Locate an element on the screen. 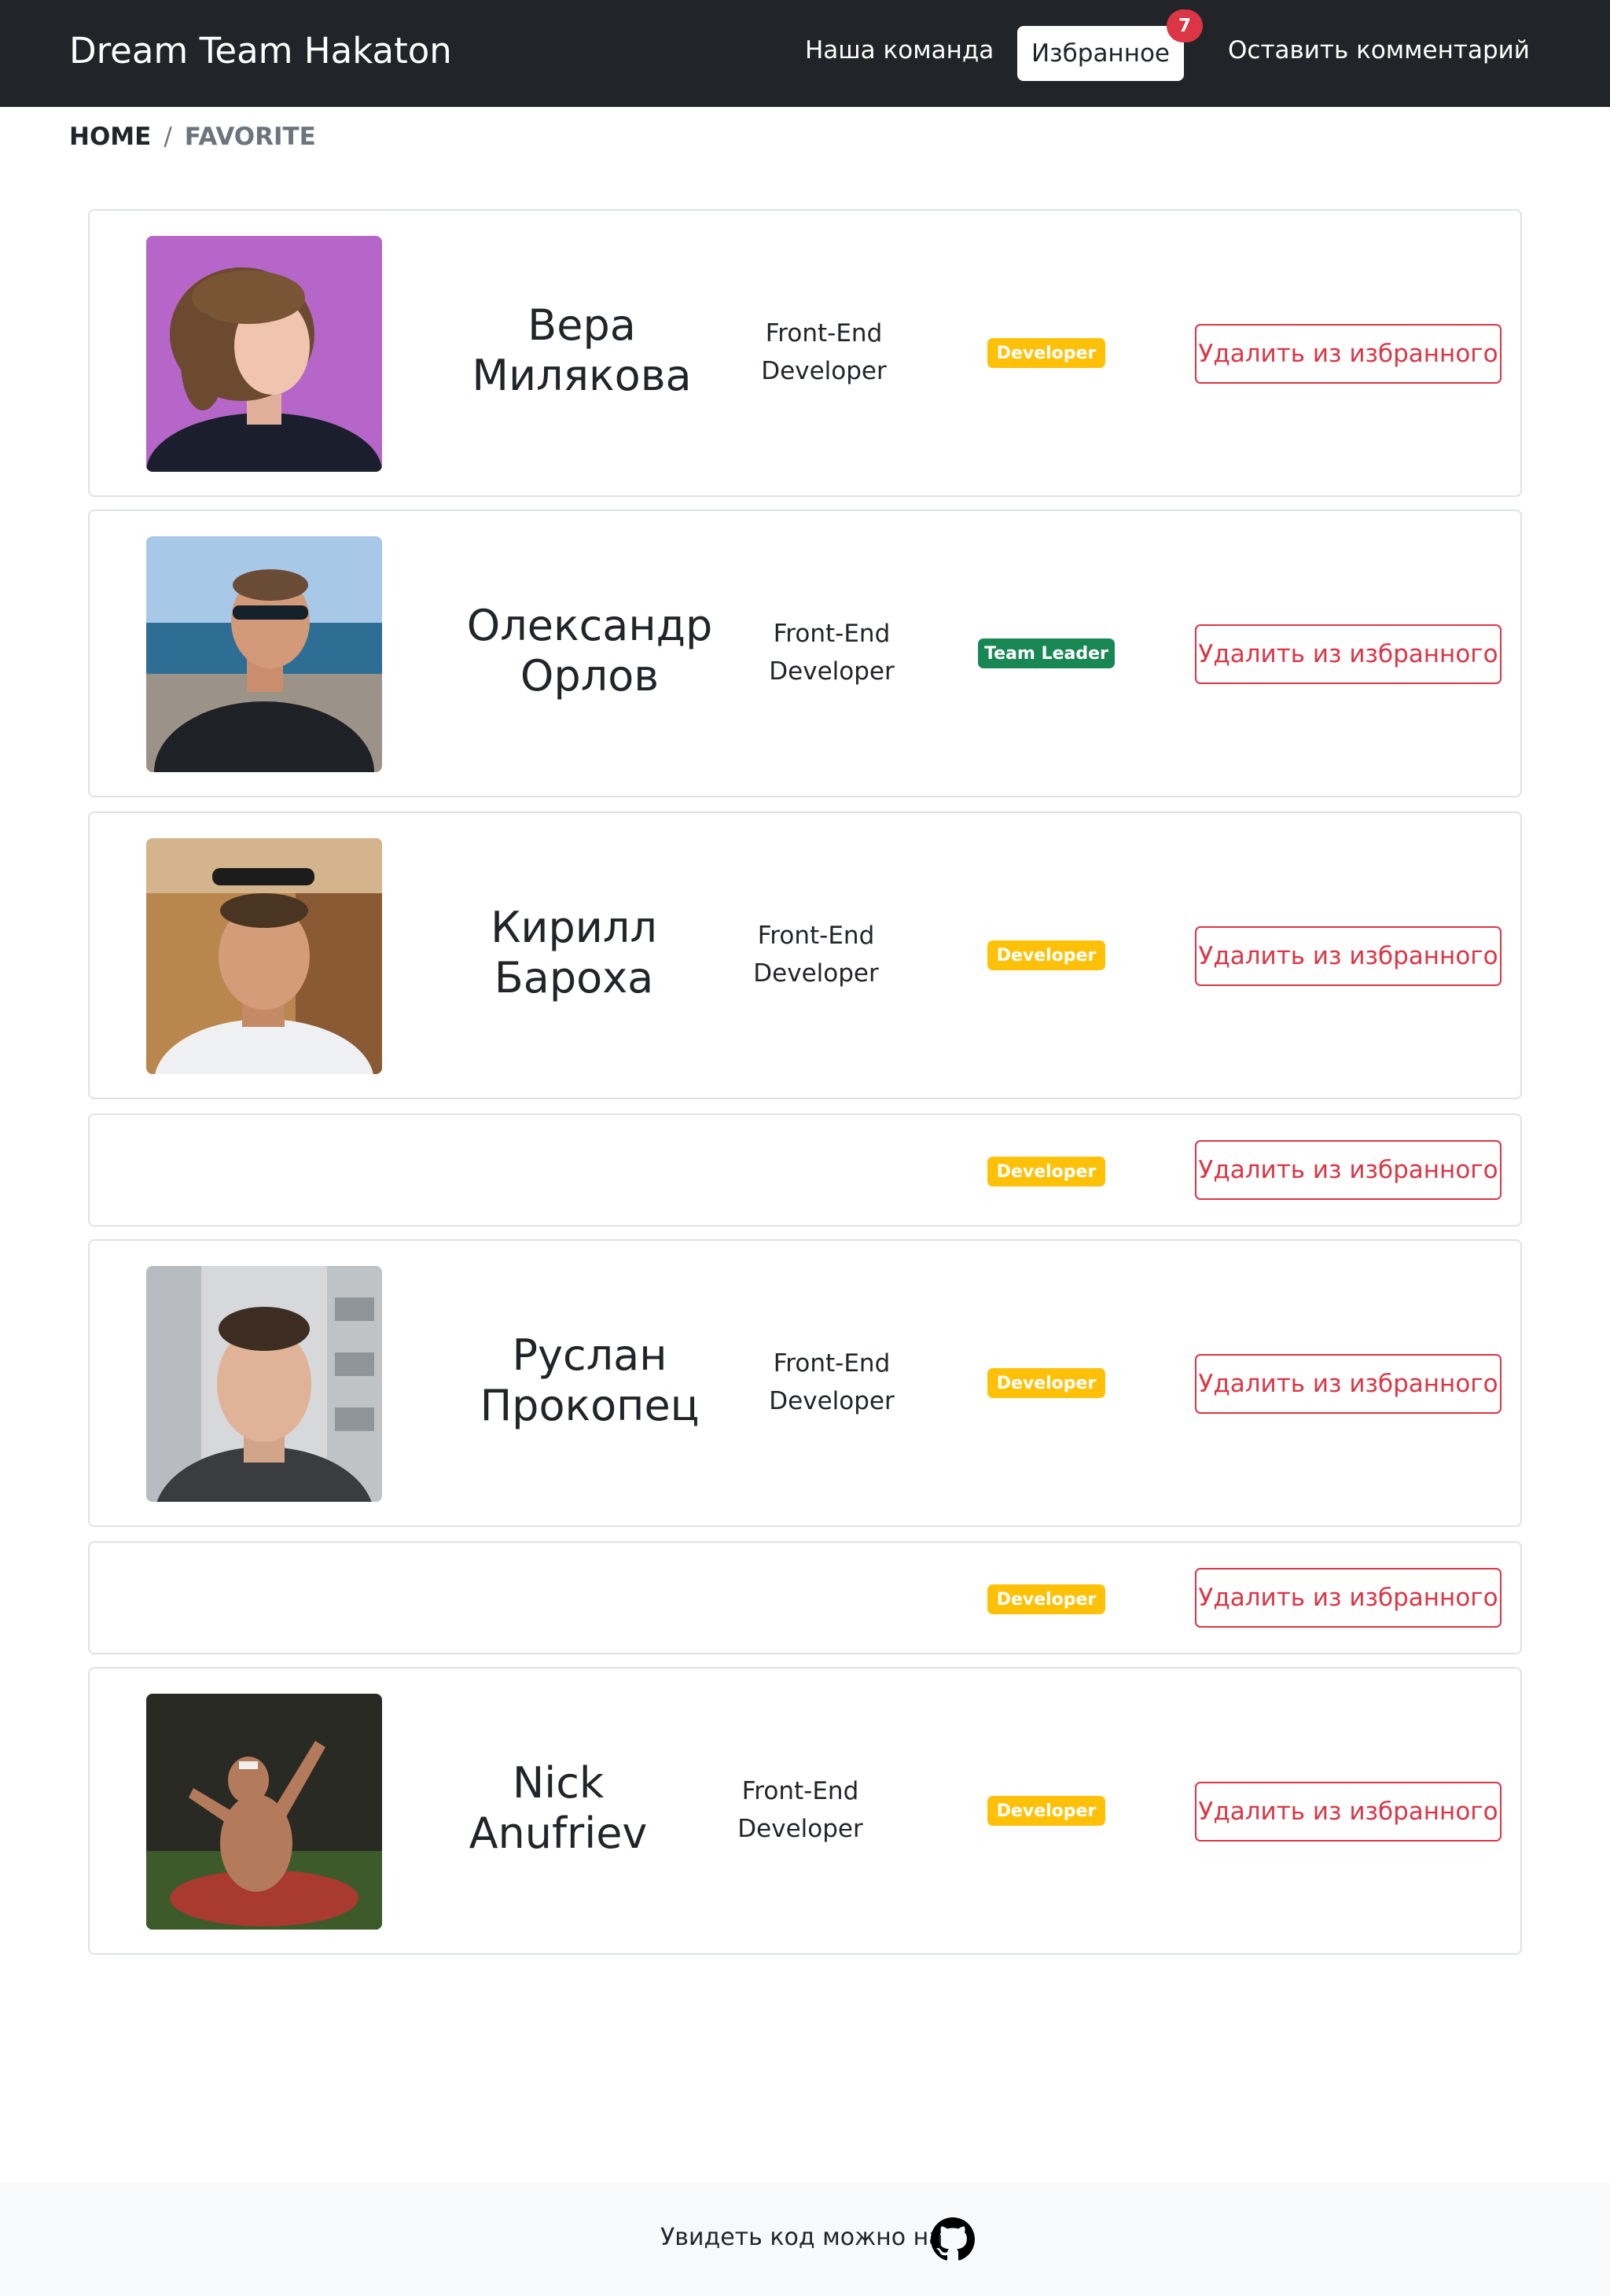  nav-our-team: Наша команда is located at coordinates (899, 50).